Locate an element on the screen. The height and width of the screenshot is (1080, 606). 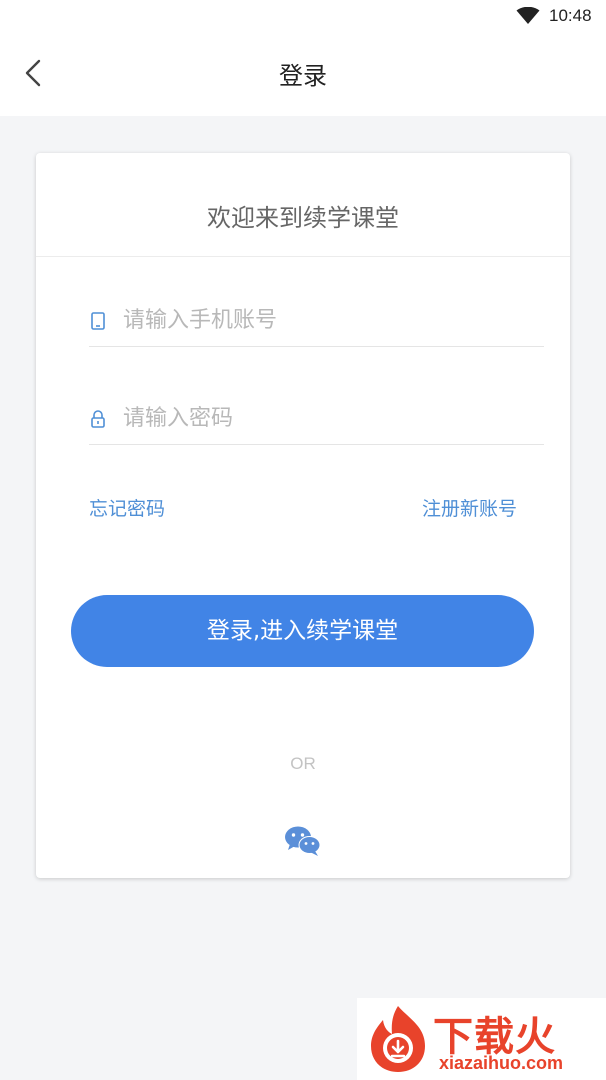
login-button: 登录,进入续学课堂 is located at coordinates (302, 631).